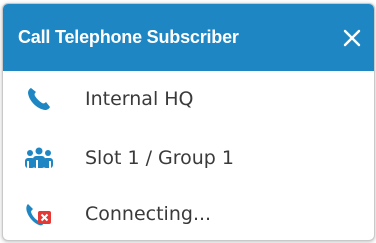 This screenshot has width=376, height=243. I want to click on dialog-title: Call Telephone Subscriber, so click(128, 37).